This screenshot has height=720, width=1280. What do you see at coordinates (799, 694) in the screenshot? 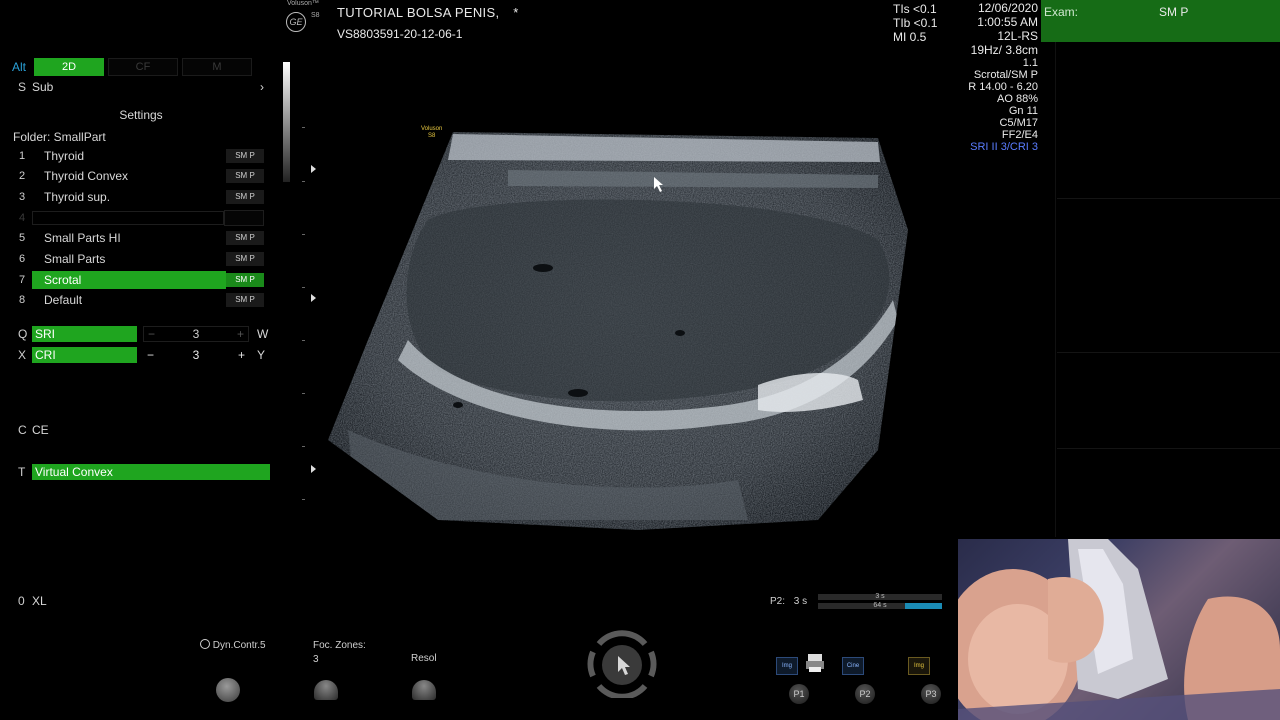
I see `p1-button: P1` at bounding box center [799, 694].